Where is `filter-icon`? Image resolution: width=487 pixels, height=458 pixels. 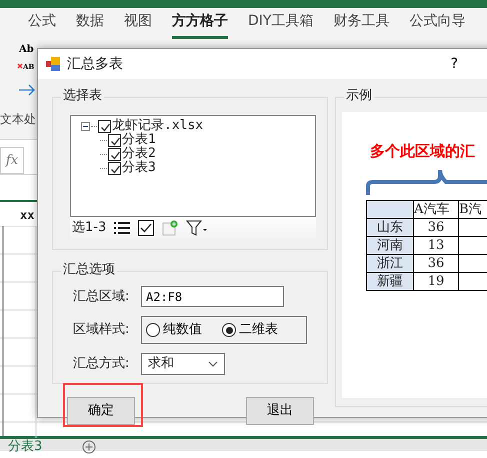
filter-icon is located at coordinates (197, 228).